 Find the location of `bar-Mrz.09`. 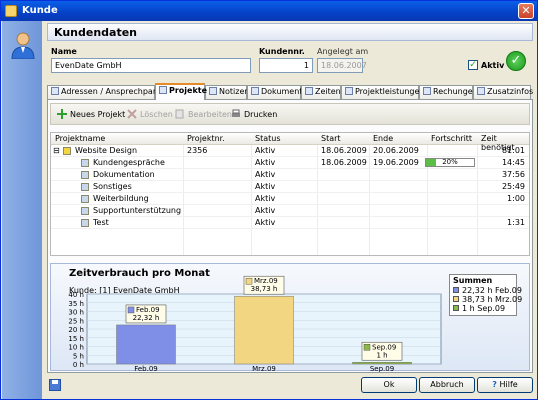

bar-Mrz.09 is located at coordinates (264, 330).